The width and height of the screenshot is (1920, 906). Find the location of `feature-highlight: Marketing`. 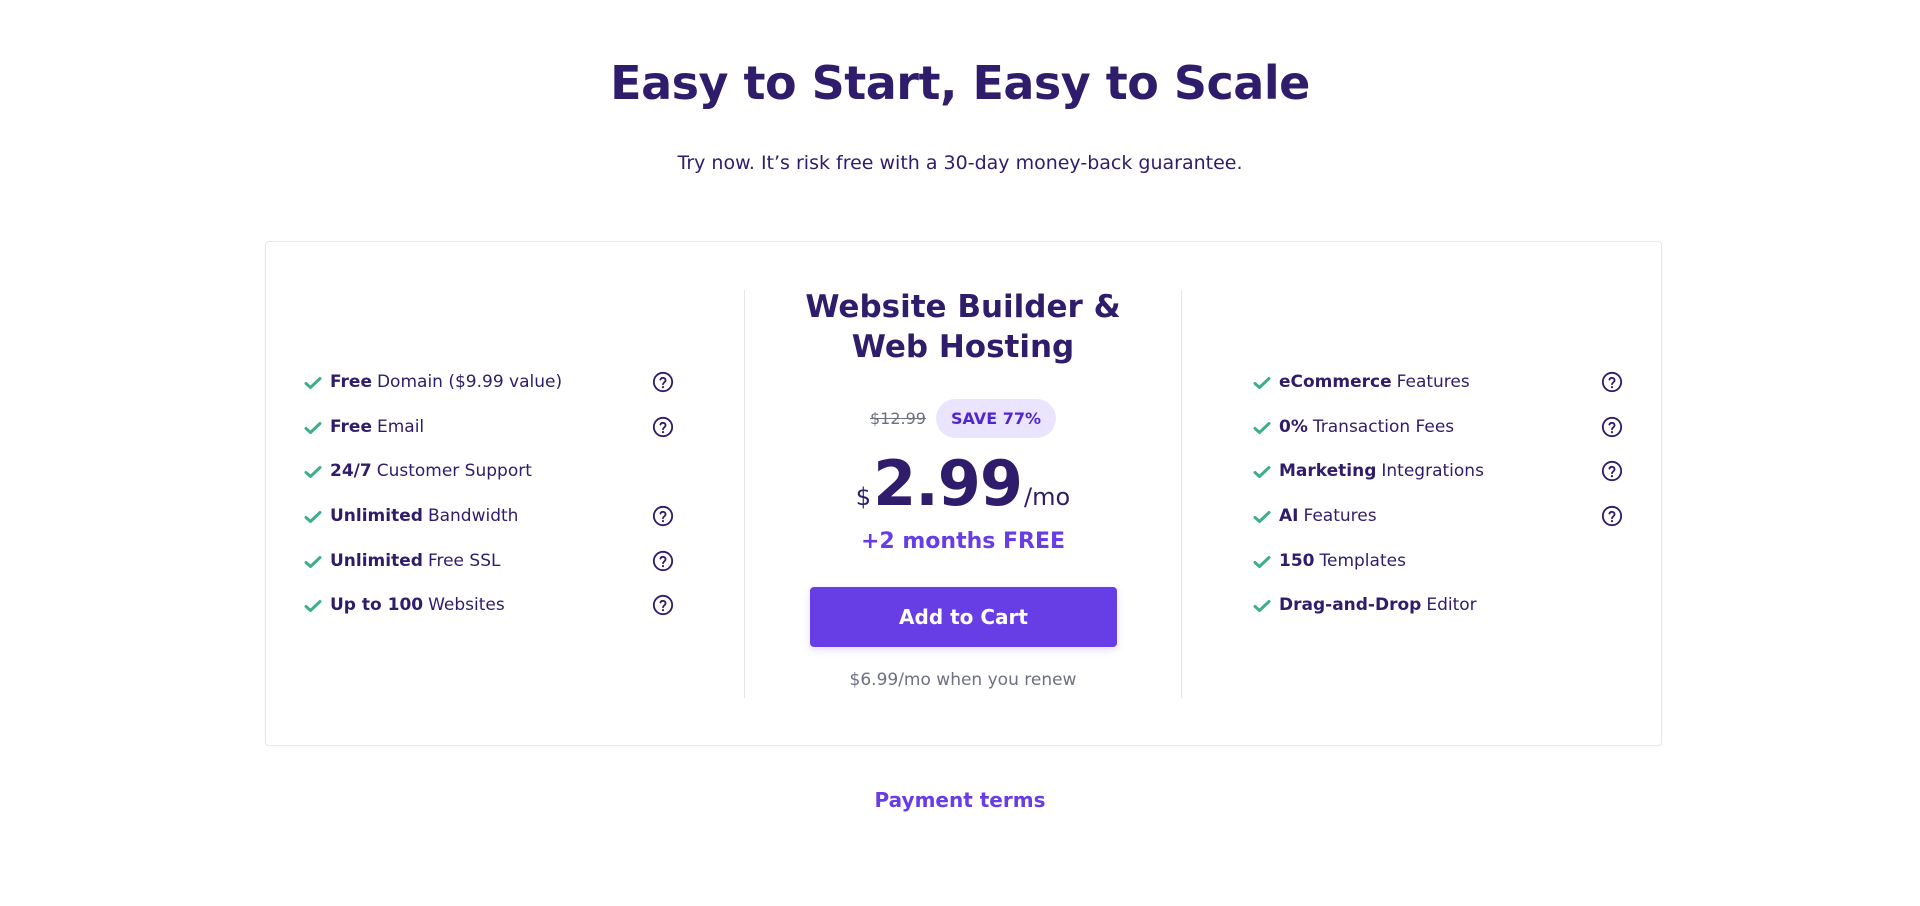

feature-highlight: Marketing is located at coordinates (1328, 471).